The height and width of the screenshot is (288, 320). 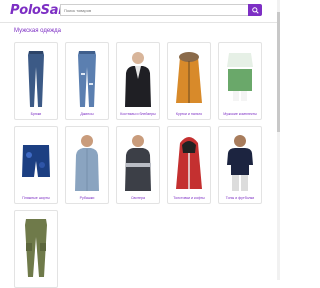 What do you see at coordinates (189, 77) in the screenshot?
I see `jacket-image` at bounding box center [189, 77].